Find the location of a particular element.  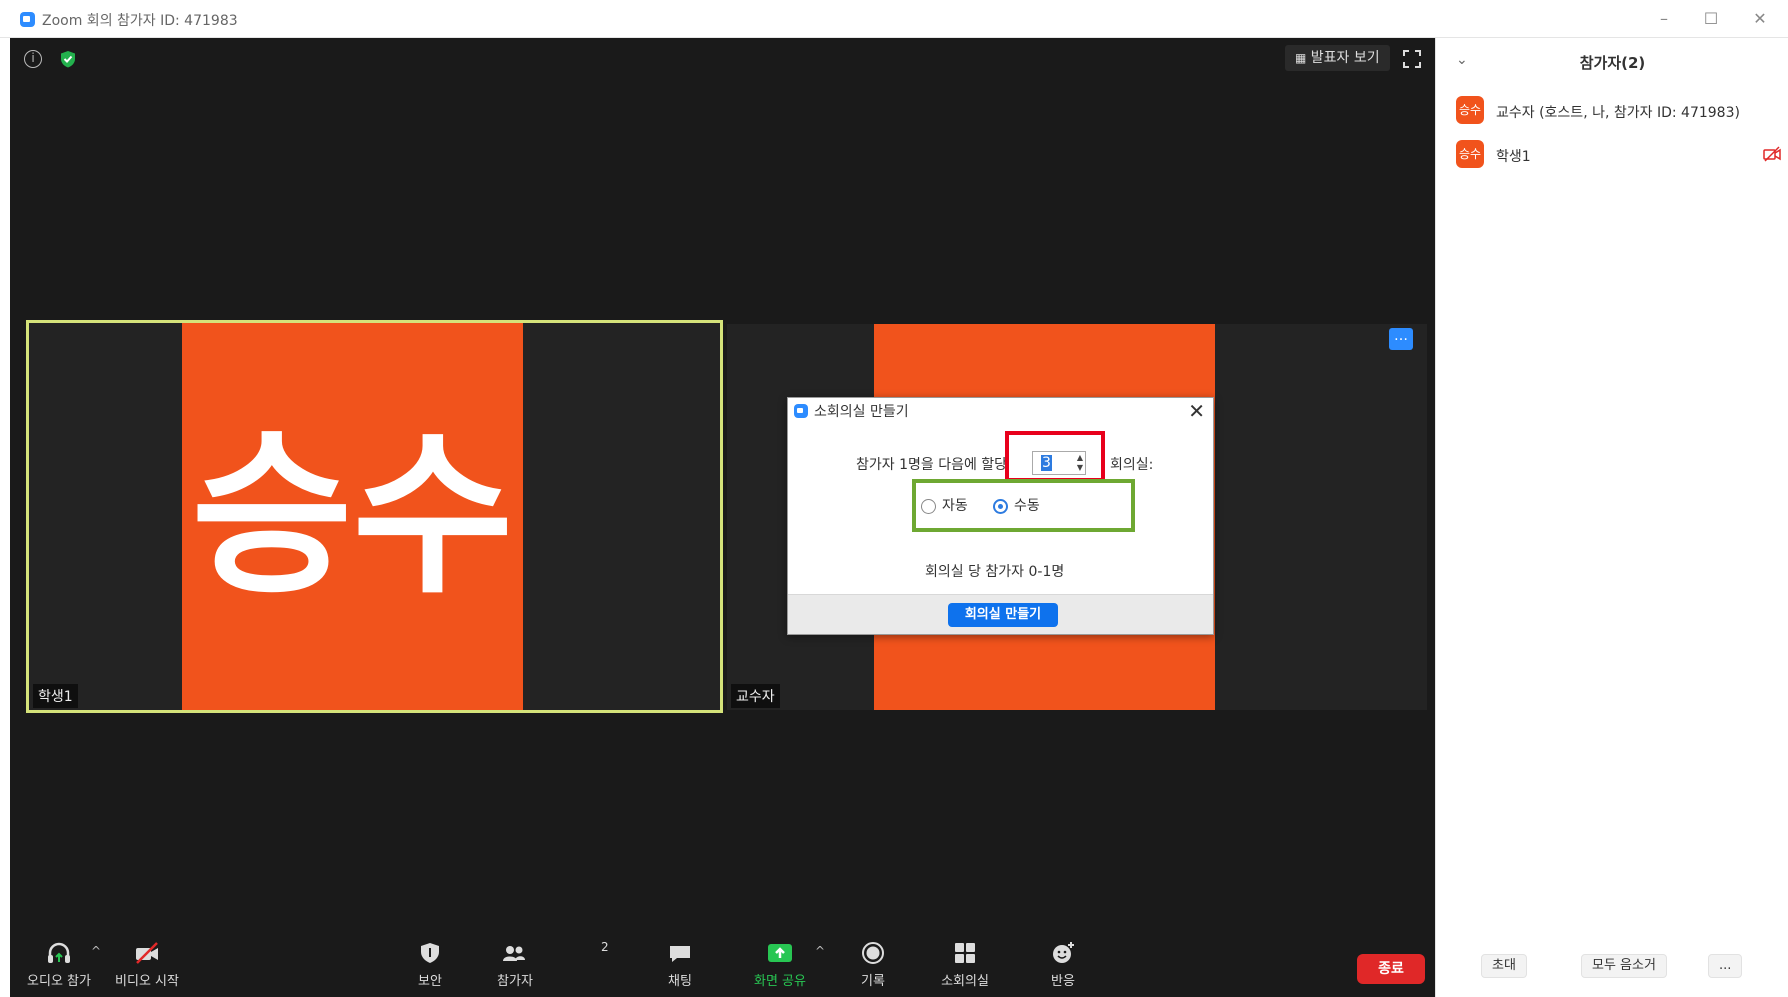

join-audio-label: 오디오 참가 is located at coordinates (59, 981).